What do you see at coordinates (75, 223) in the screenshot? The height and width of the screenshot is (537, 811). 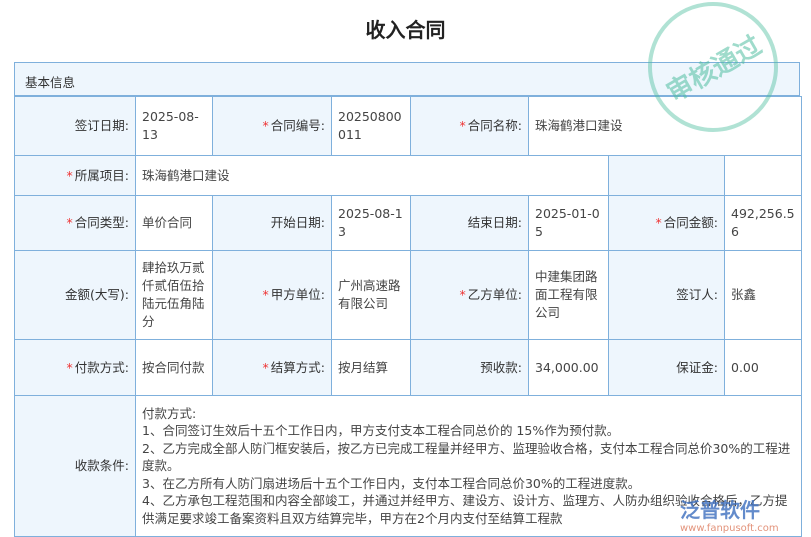 I see `contract-type-label: * 合同类型:` at bounding box center [75, 223].